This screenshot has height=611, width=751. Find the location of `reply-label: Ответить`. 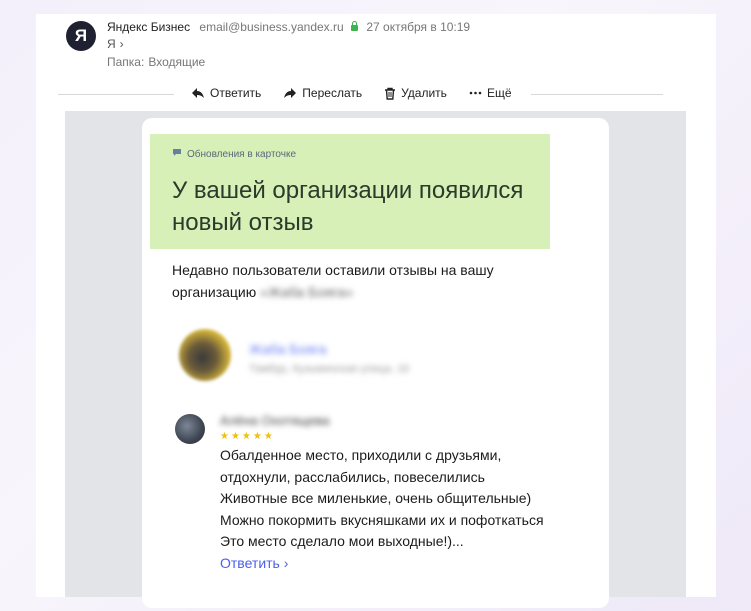

reply-label: Ответить is located at coordinates (236, 93).